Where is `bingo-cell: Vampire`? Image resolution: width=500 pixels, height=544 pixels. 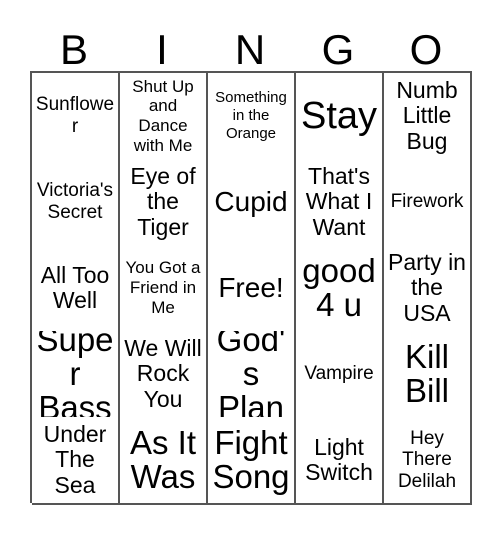 bingo-cell: Vampire is located at coordinates (340, 375).